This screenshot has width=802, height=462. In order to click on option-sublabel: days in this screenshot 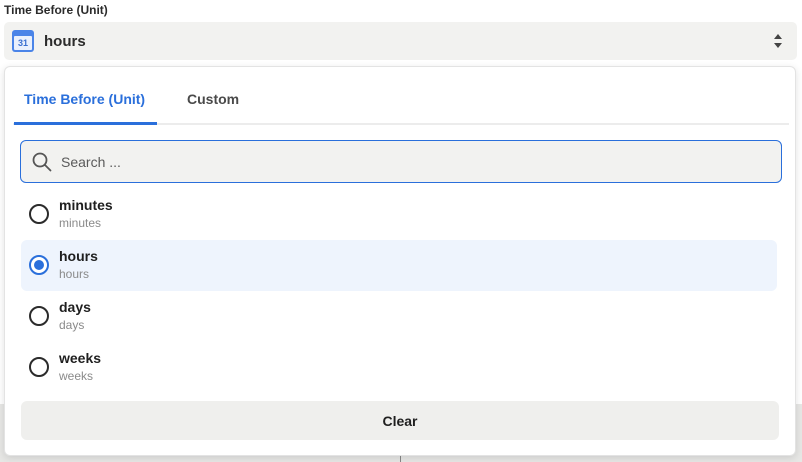, I will do `click(72, 325)`.